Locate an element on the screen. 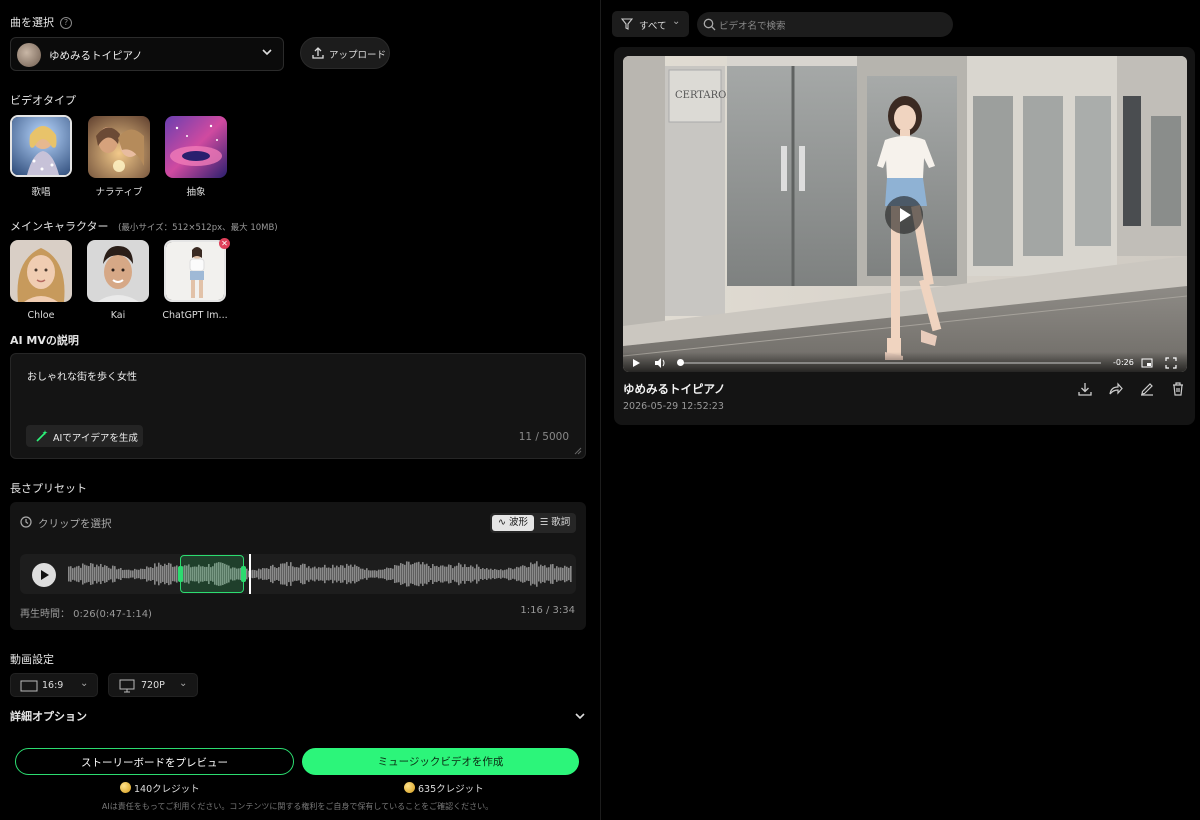 The height and width of the screenshot is (820, 1200). aspect-ratio-dropdown: 16:9 ⌄ is located at coordinates (54, 685).